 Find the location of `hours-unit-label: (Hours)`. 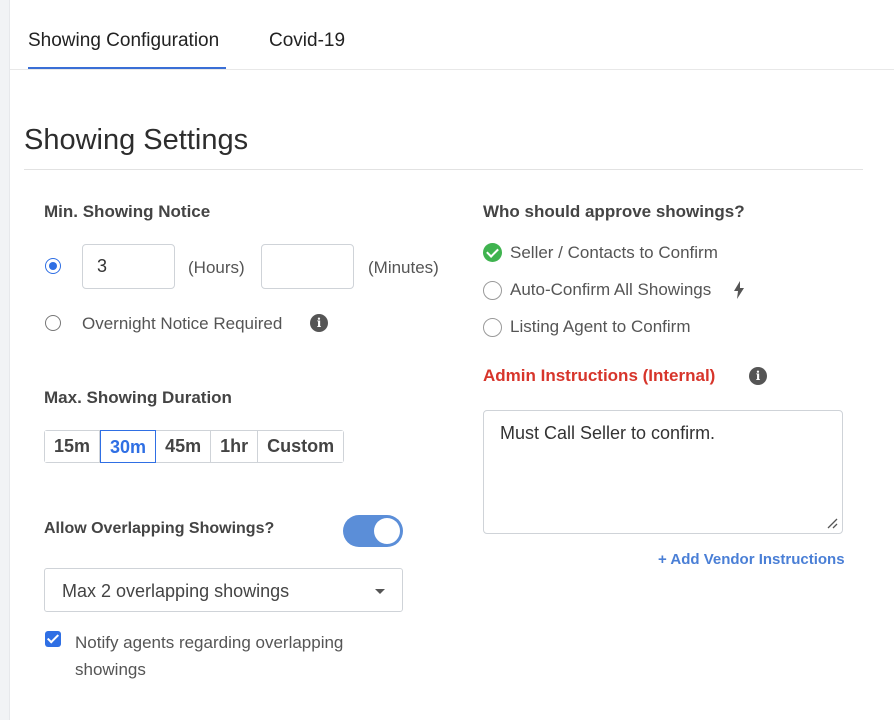

hours-unit-label: (Hours) is located at coordinates (216, 267).